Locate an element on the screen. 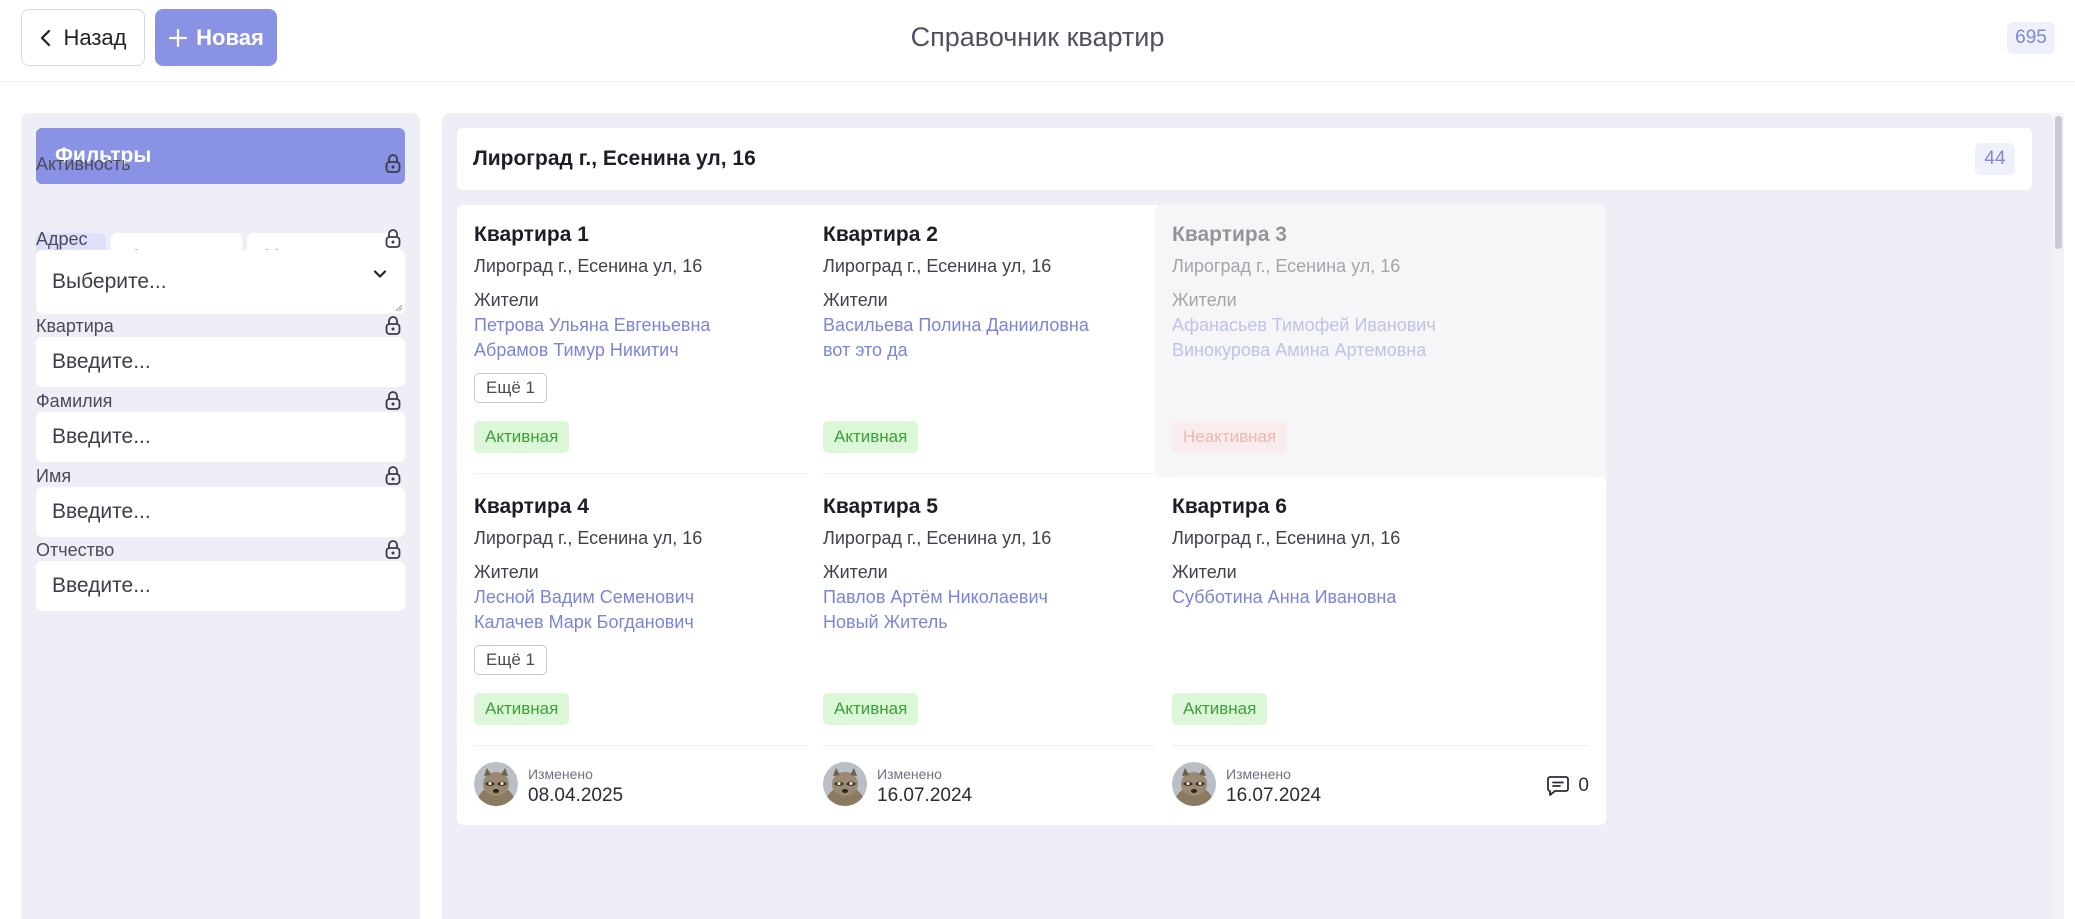 The height and width of the screenshot is (919, 2075). page-title: Справочник квартир is located at coordinates (1037, 37).